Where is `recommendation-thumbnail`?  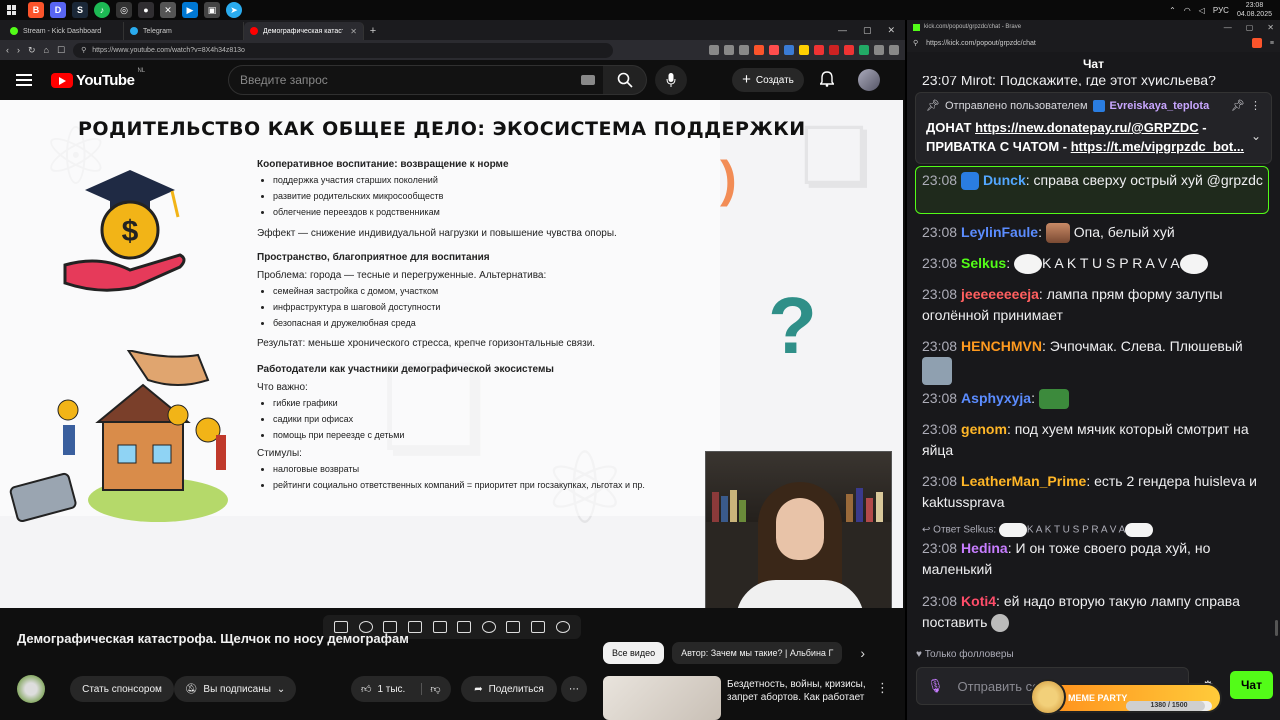
recommendation-thumbnail is located at coordinates (662, 698).